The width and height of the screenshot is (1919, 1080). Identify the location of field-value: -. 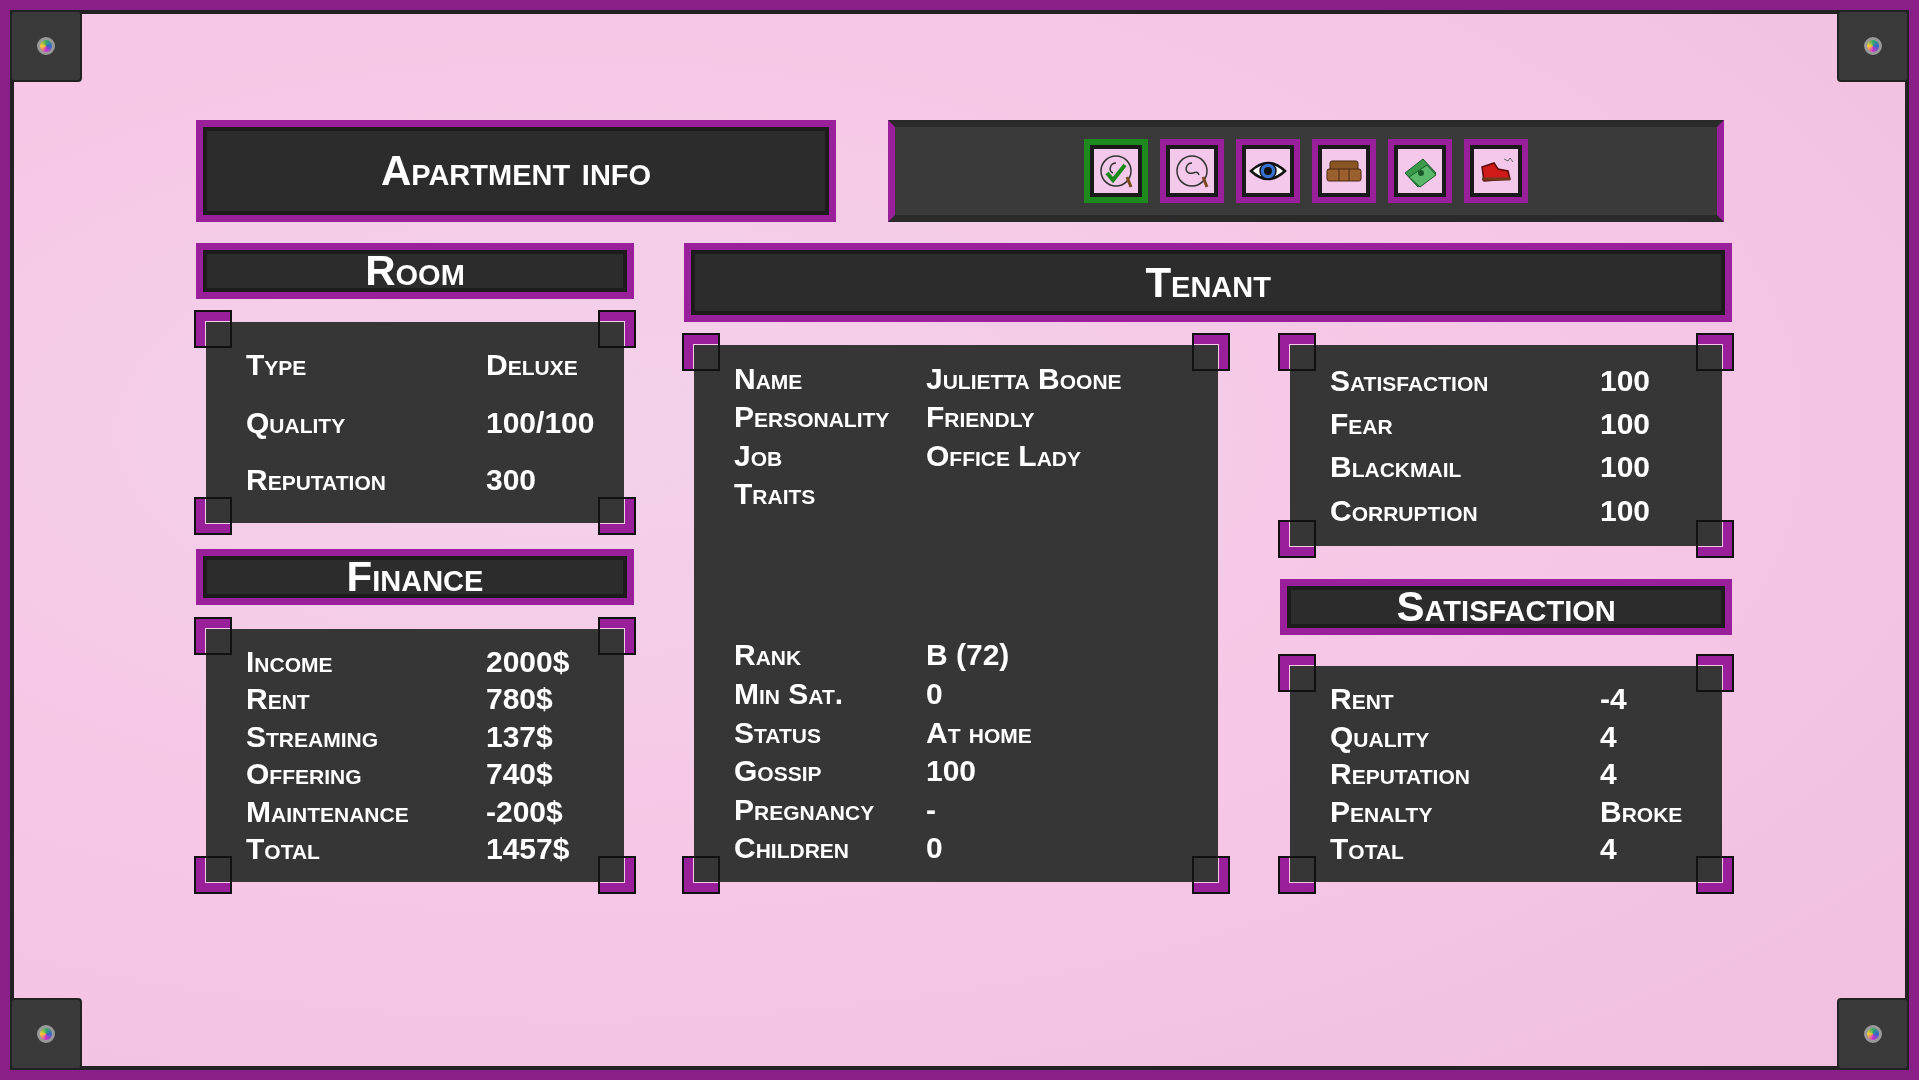
(931, 809).